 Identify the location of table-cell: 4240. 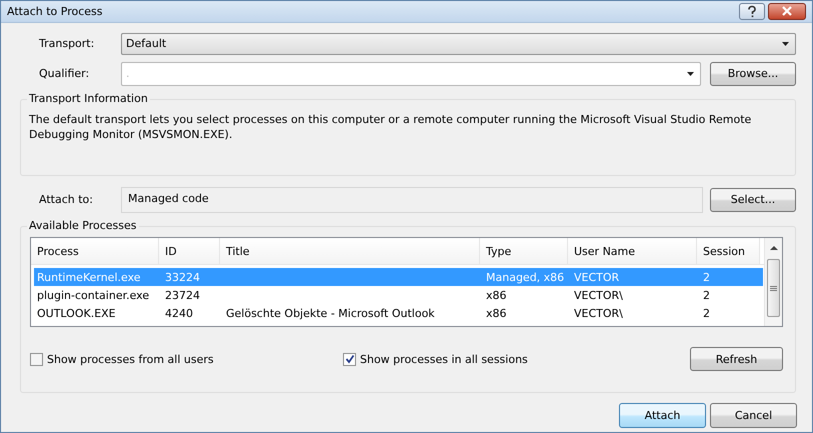
(179, 313).